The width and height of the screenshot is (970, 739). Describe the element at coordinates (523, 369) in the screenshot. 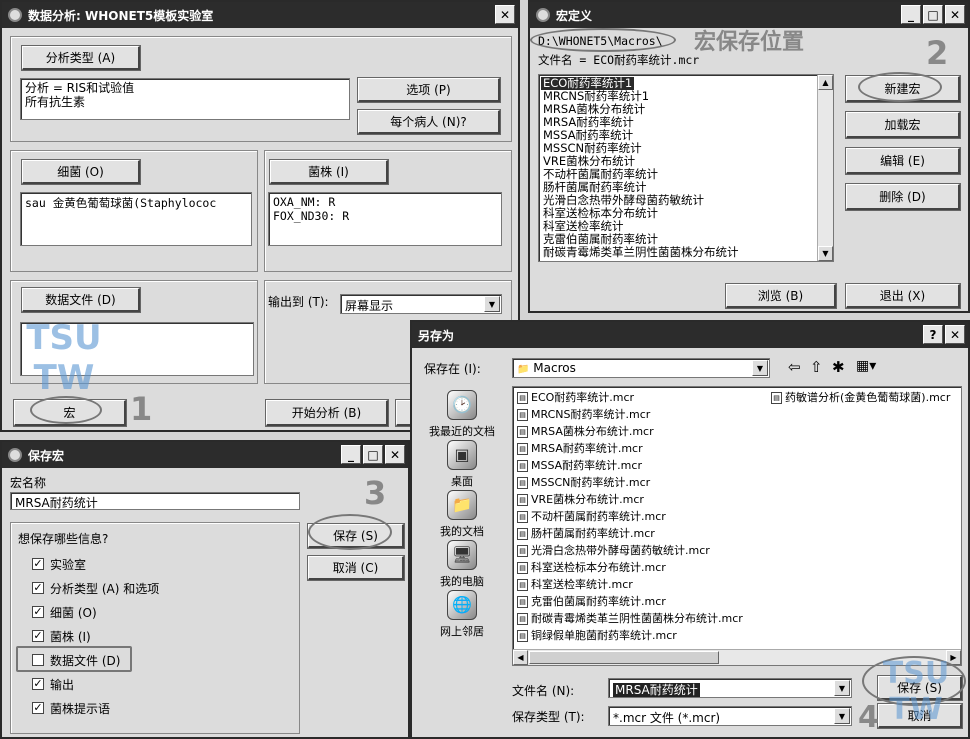

I see `folder-icon: 📁` at that location.